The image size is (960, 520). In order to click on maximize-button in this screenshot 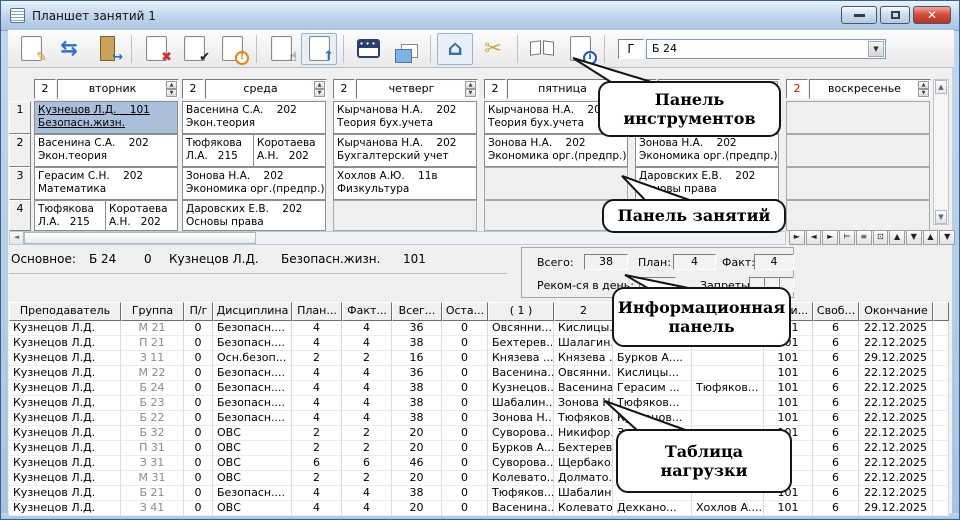, I will do `click(895, 15)`.